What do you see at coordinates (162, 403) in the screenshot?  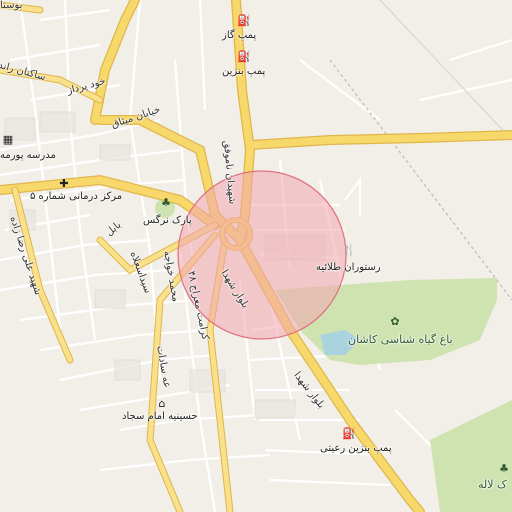 I see `mosque-icon: ⌂` at bounding box center [162, 403].